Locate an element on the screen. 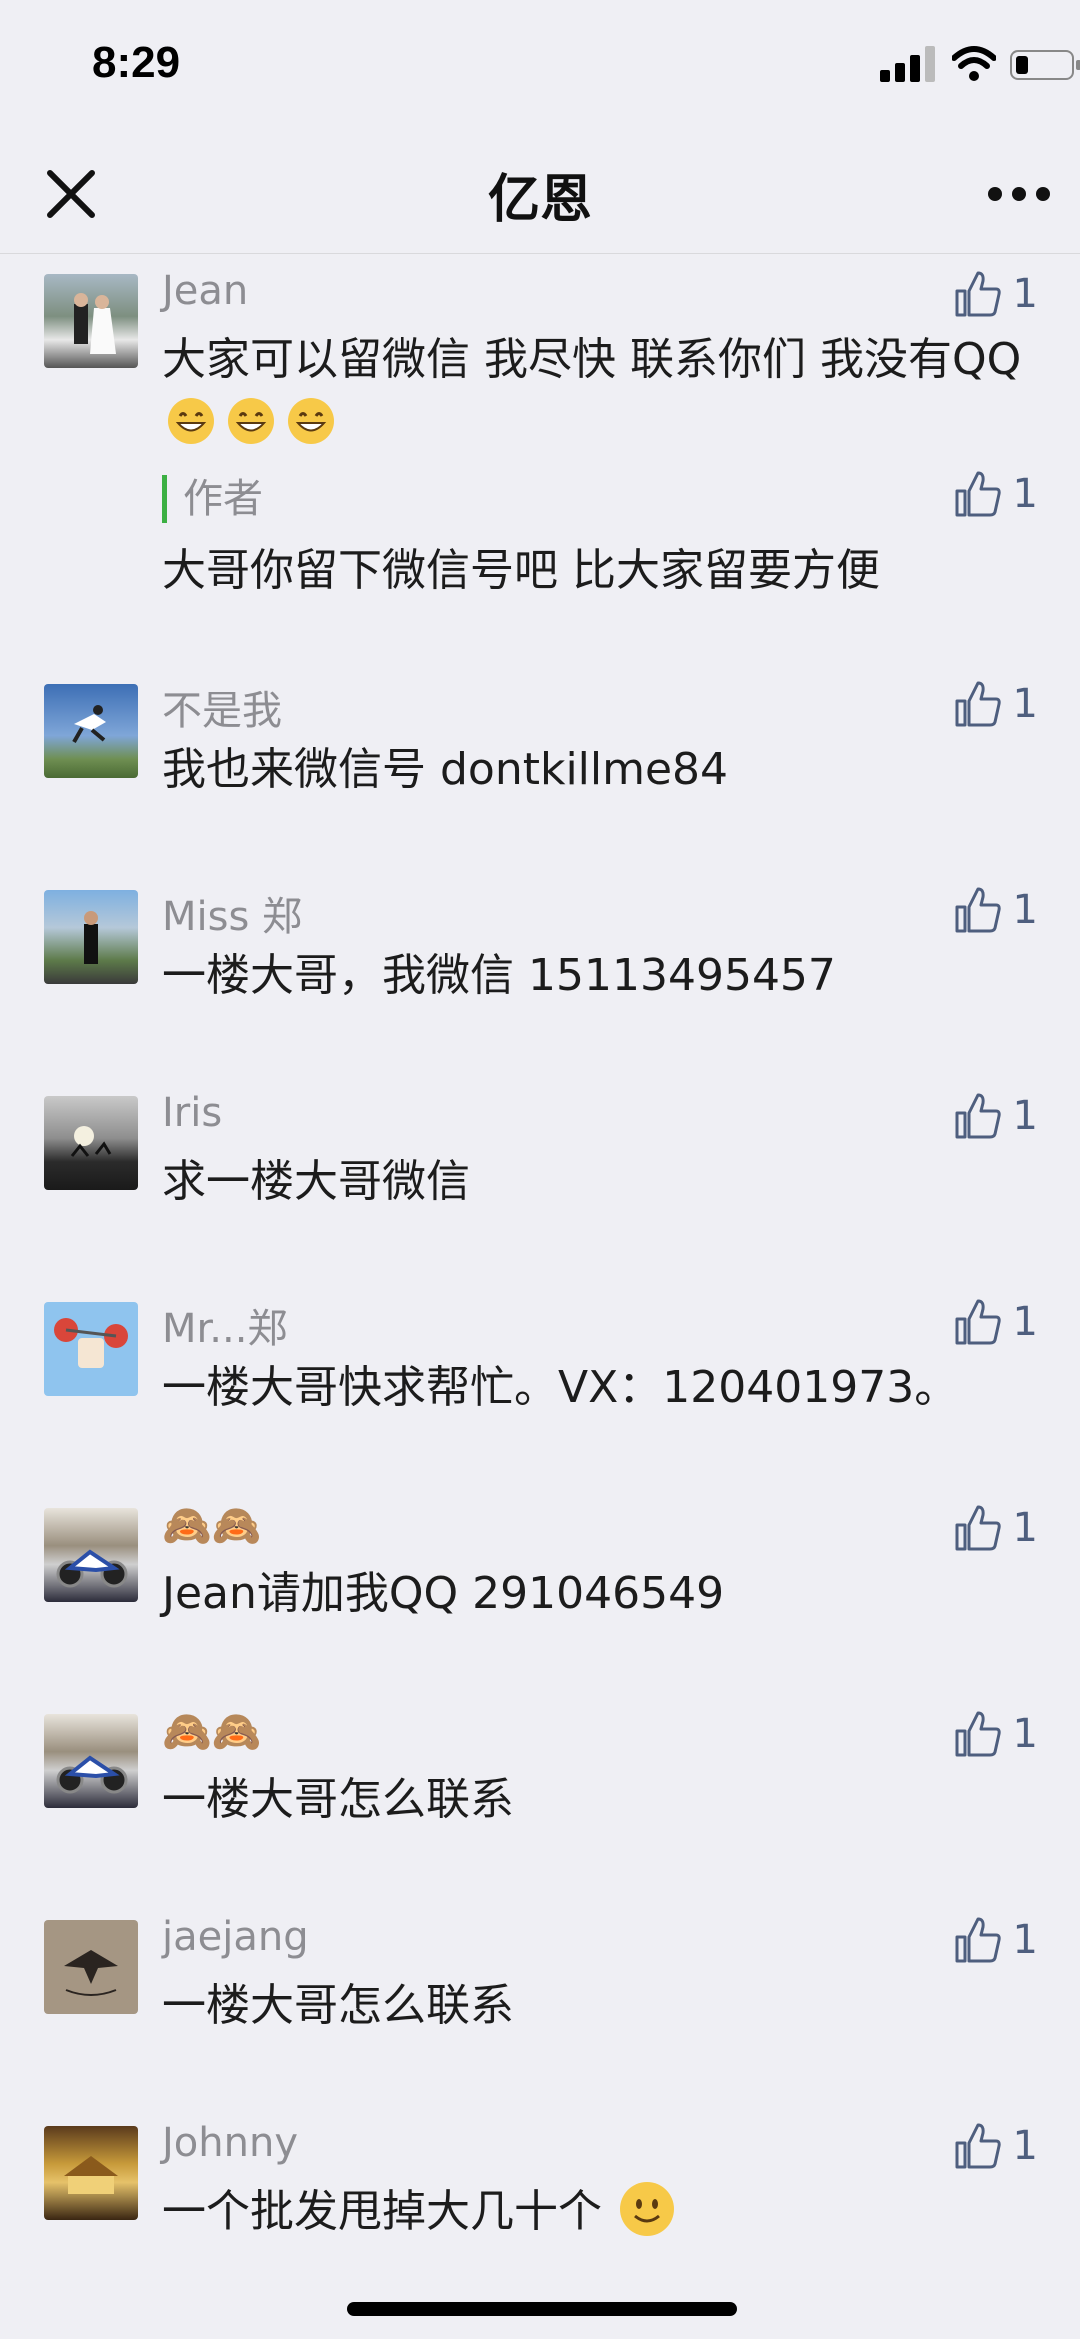 The height and width of the screenshot is (2339, 1080). comment-item: Mr...郑 1 一楼大哥快求帮忙。VX：120401973。 is located at coordinates (540, 1385).